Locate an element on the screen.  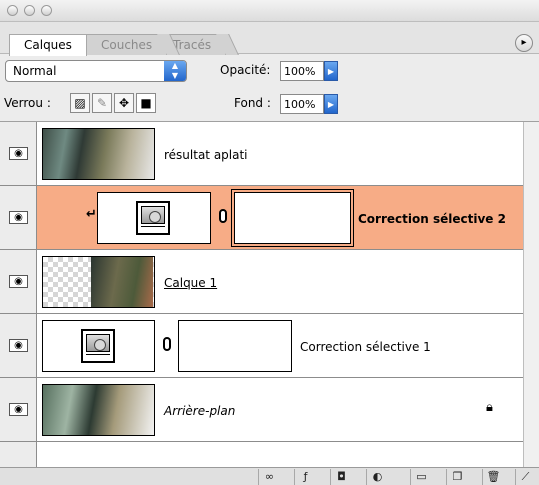
close-window-button is located at coordinates (12, 10).